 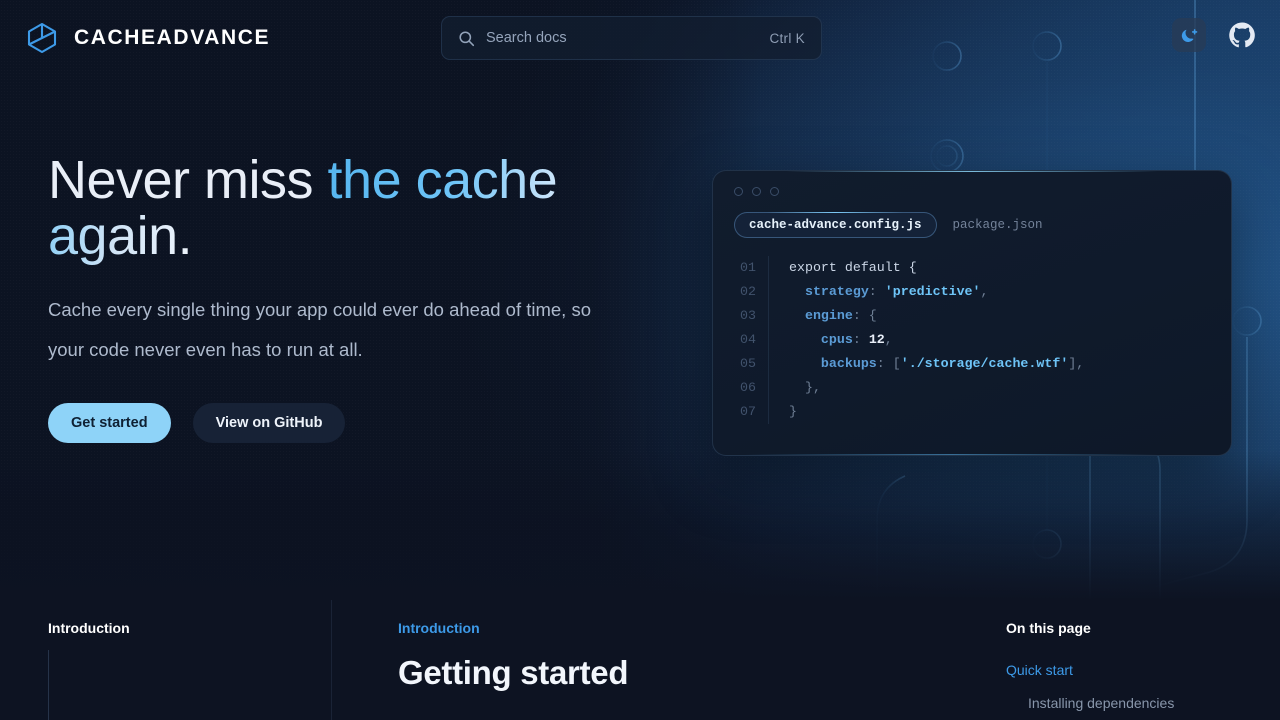 I want to click on code-line-content: }, so click(x=783, y=412).